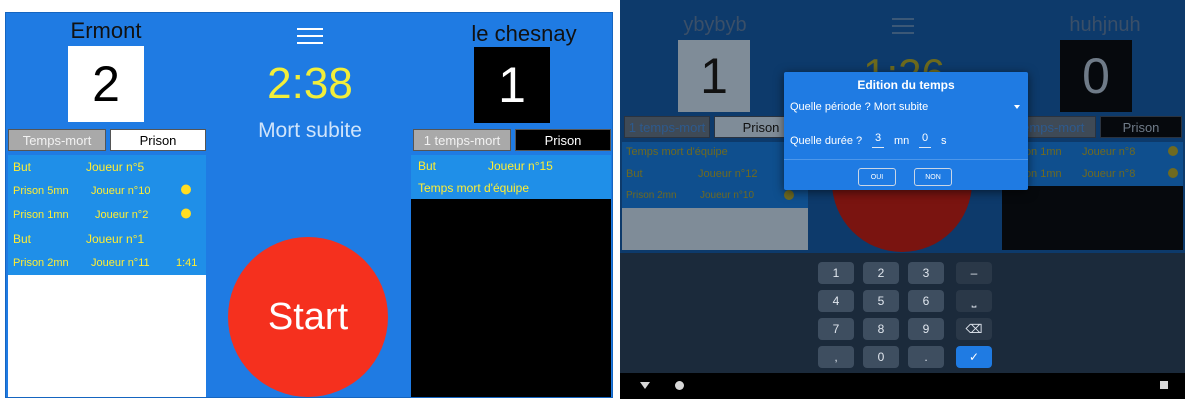 The width and height of the screenshot is (1185, 399). What do you see at coordinates (106, 84) in the screenshot?
I see `team-left-score: 2` at bounding box center [106, 84].